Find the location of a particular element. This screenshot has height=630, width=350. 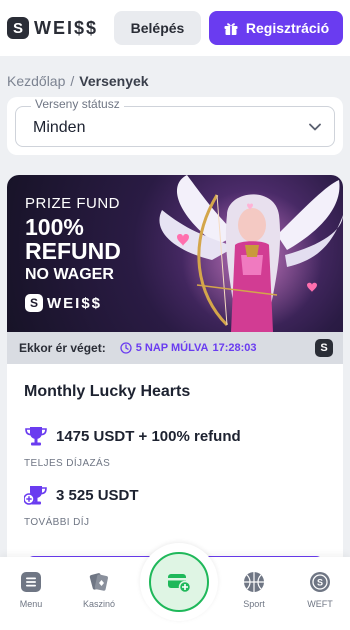

nav-item-sport: Sport is located at coordinates (254, 590).